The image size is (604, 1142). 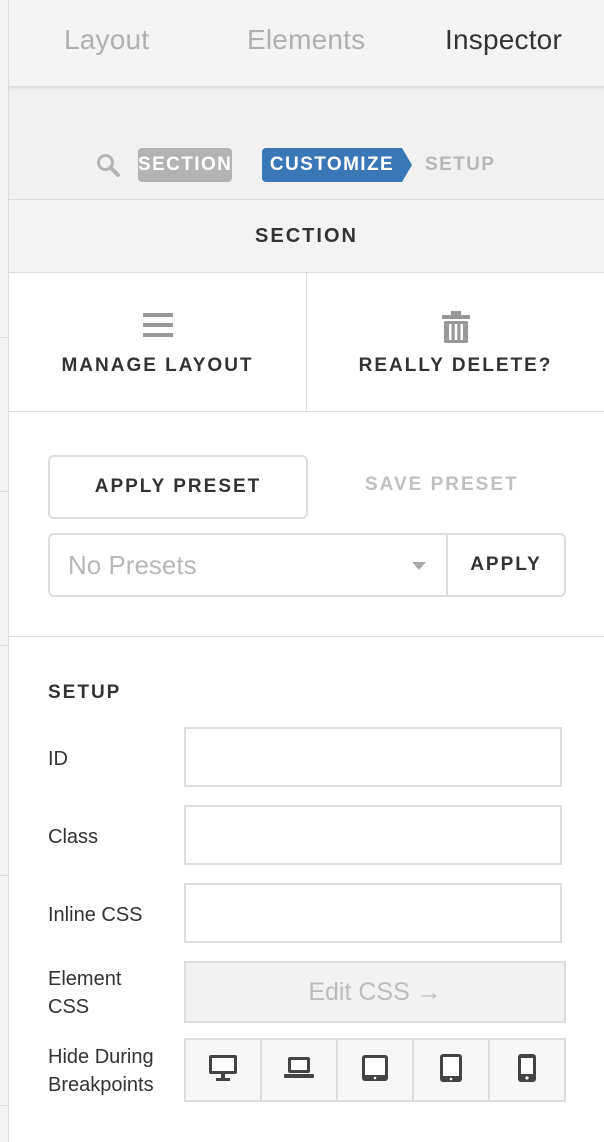 I want to click on breakpoint-laptop-toggle, so click(x=298, y=1070).